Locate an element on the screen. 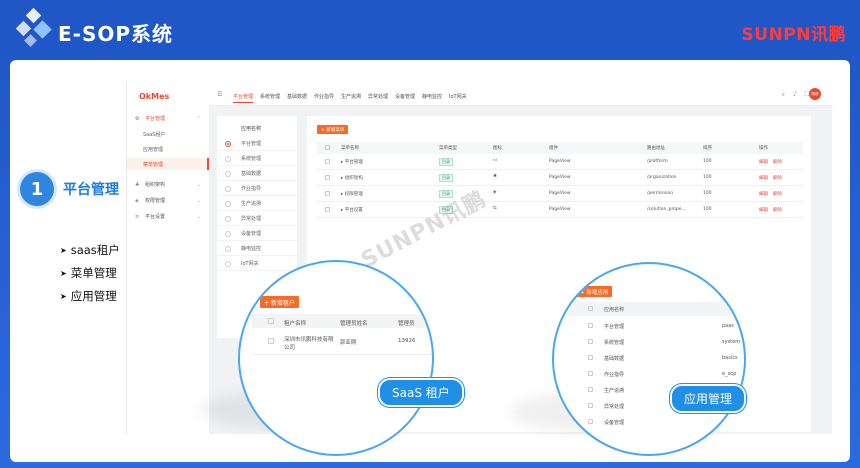 Image resolution: width=860 pixels, height=468 pixels. col-name: 菜单名称 is located at coordinates (350, 148).